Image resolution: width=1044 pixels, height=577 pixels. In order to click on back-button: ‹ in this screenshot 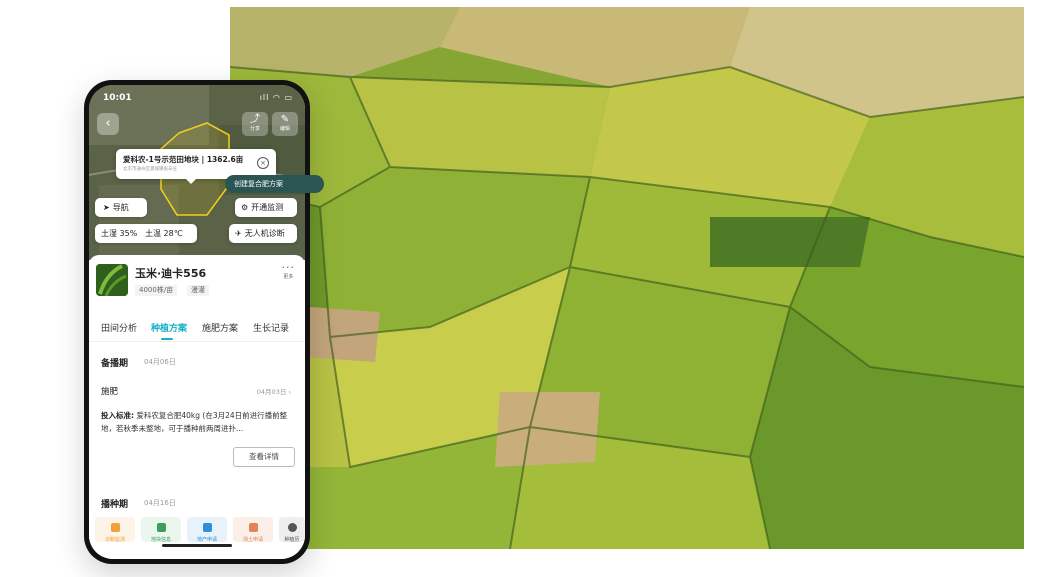, I will do `click(108, 124)`.